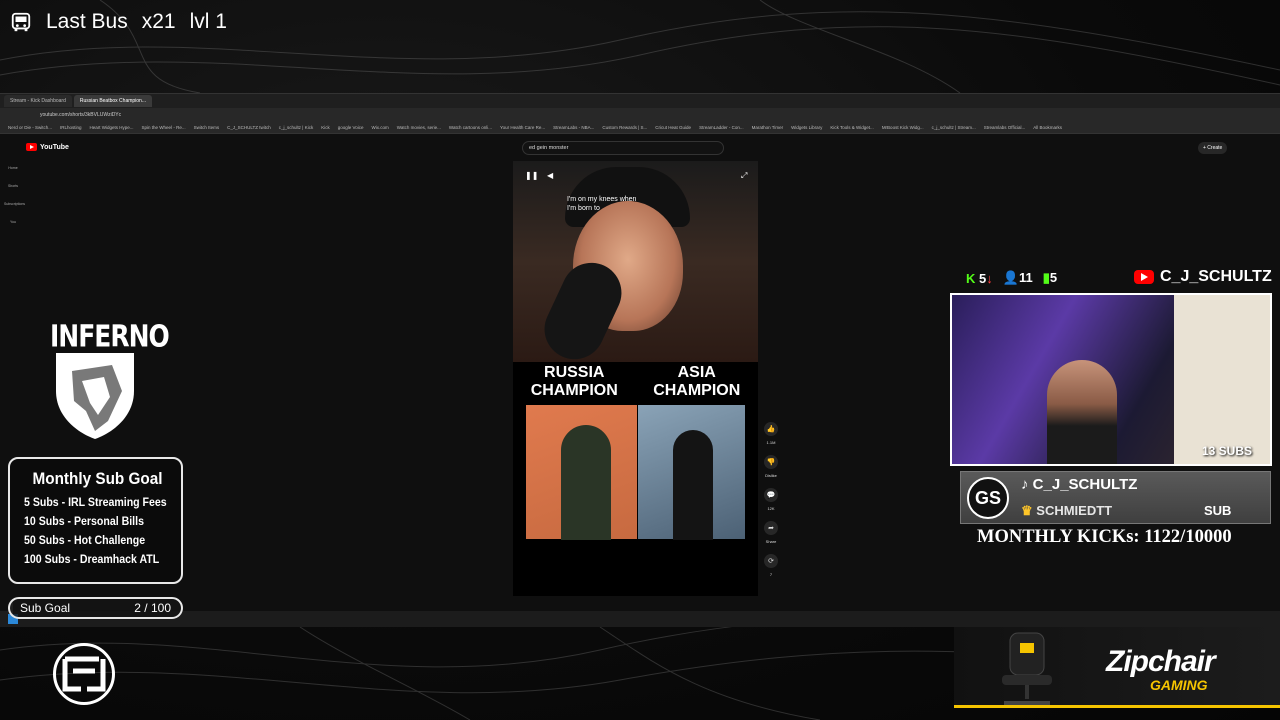 Image resolution: width=1280 pixels, height=720 pixels. I want to click on like-count: 1.1M, so click(771, 442).